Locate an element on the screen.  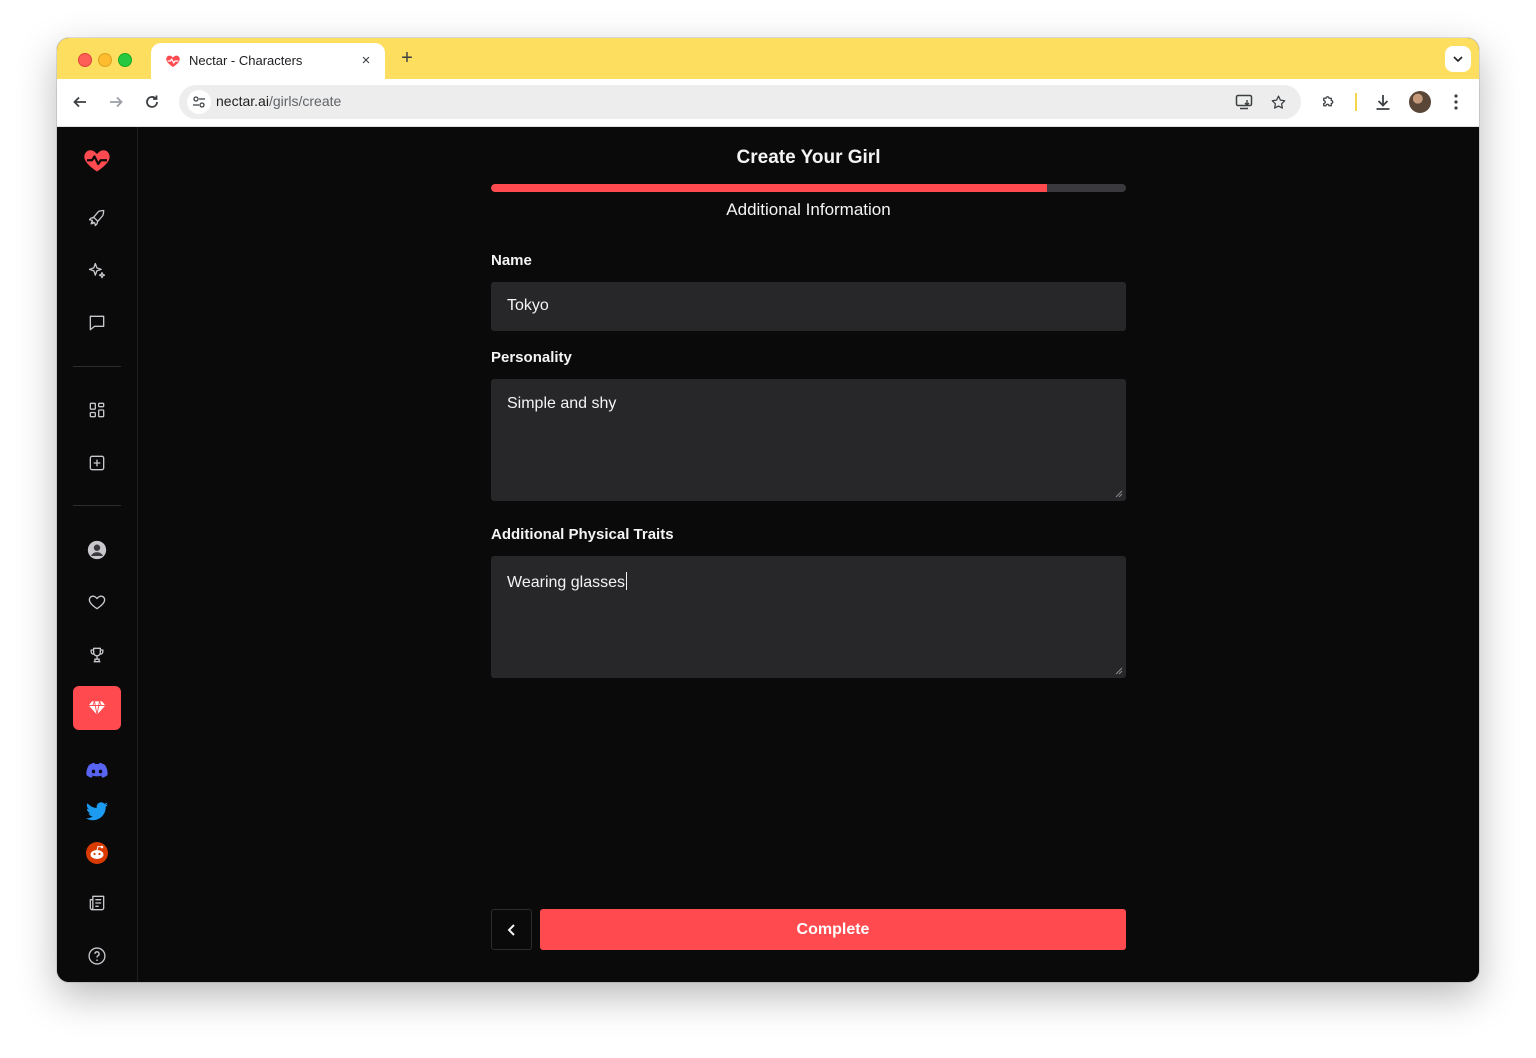
tune-icon is located at coordinates (199, 102).